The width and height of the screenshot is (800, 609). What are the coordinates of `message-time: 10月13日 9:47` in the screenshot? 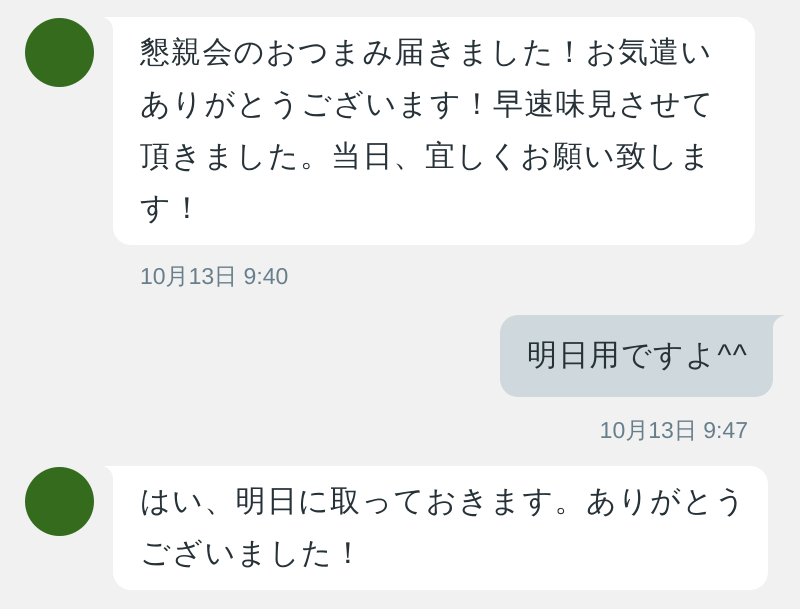 It's located at (674, 430).